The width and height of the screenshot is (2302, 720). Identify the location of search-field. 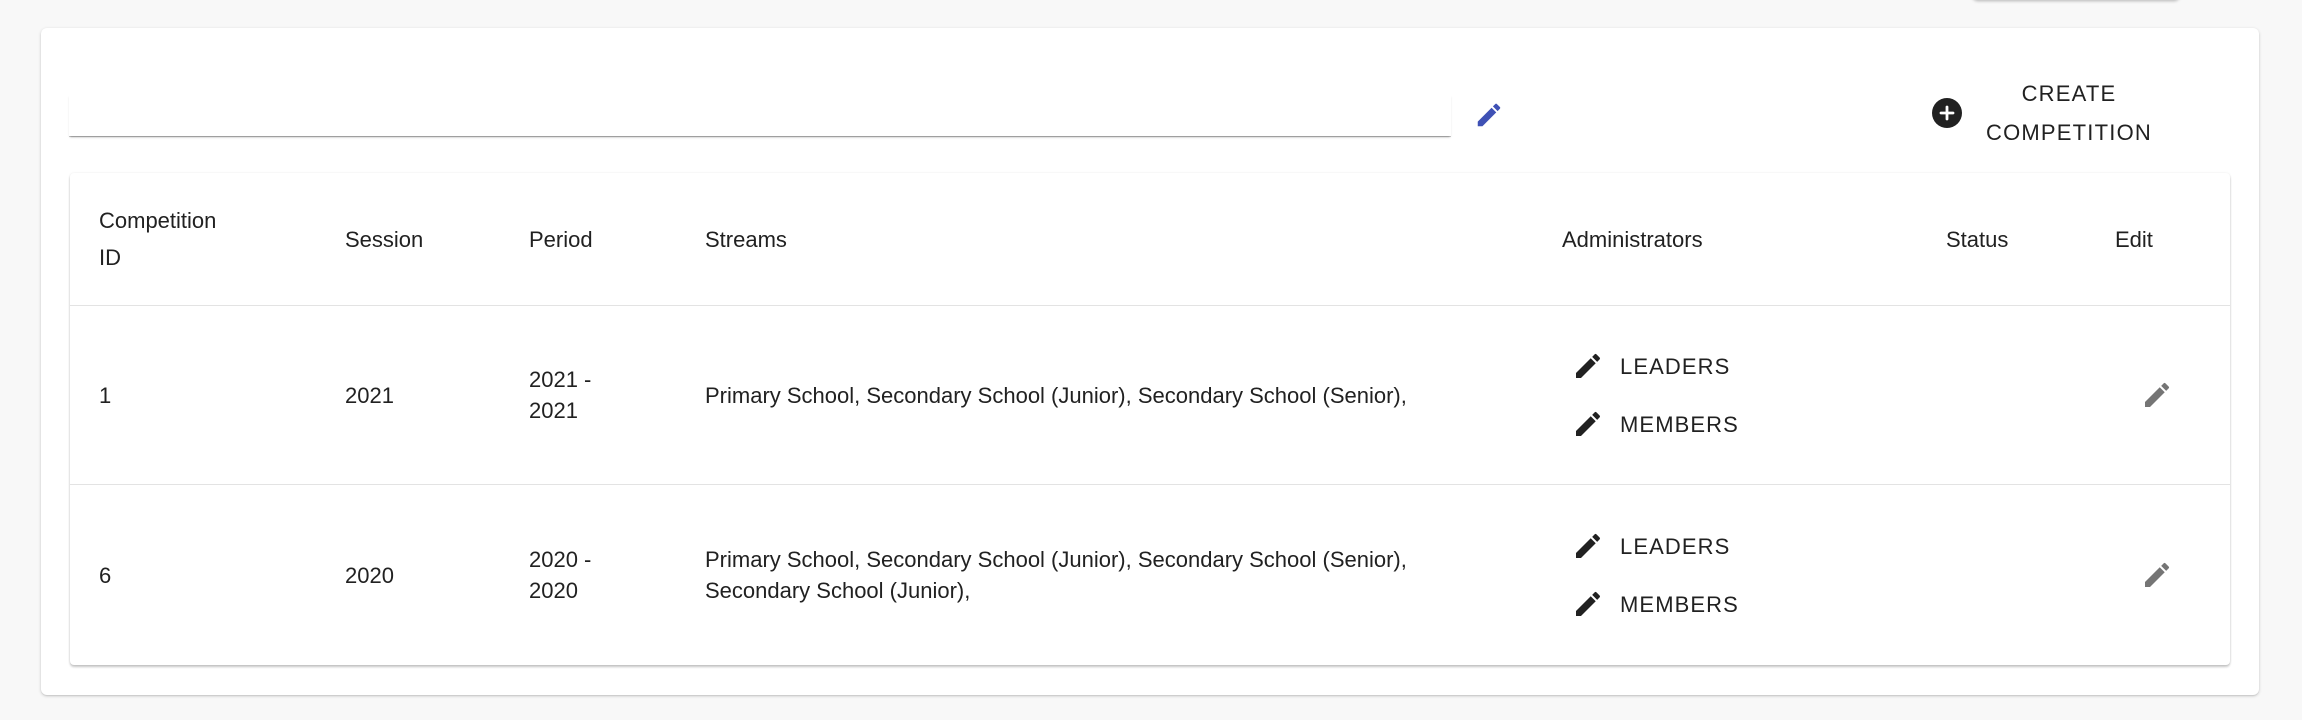
(760, 115).